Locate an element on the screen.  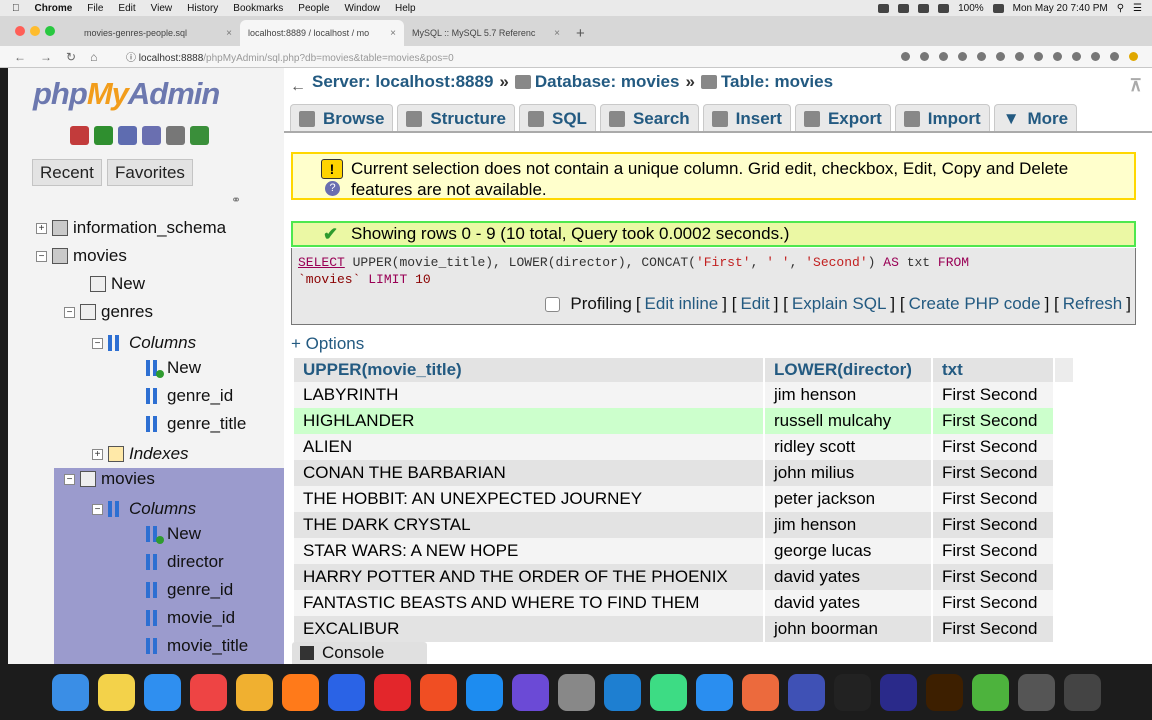
browser-tab: movies-genres-people.sql × is located at coordinates (158, 33).